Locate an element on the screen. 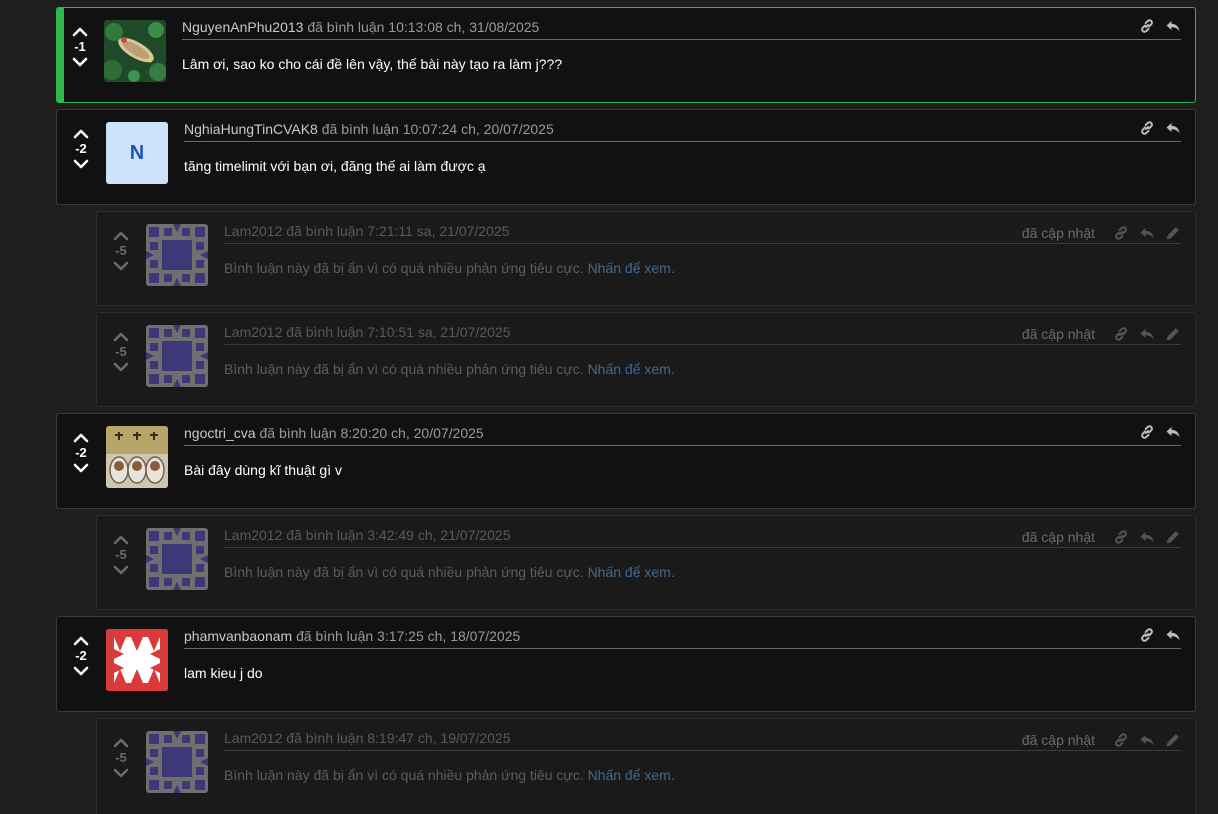  comment-author: NghiaHungTinCVAK8 is located at coordinates (251, 129).